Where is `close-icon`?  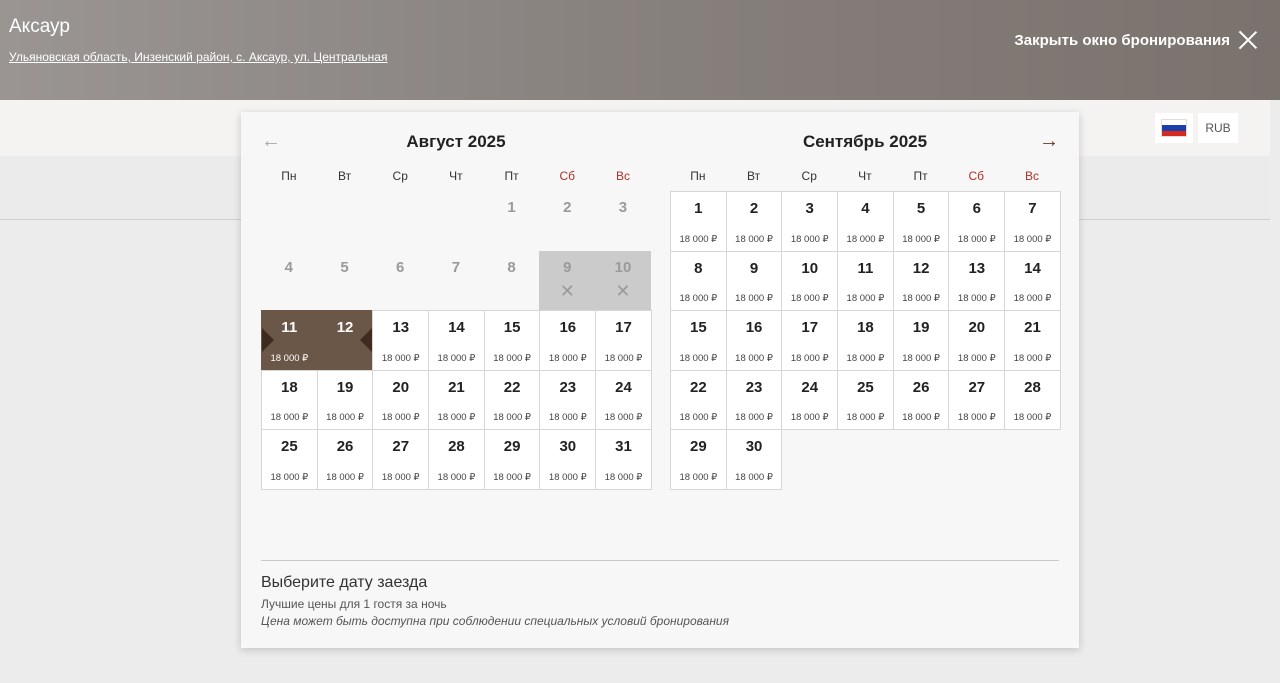 close-icon is located at coordinates (1248, 40).